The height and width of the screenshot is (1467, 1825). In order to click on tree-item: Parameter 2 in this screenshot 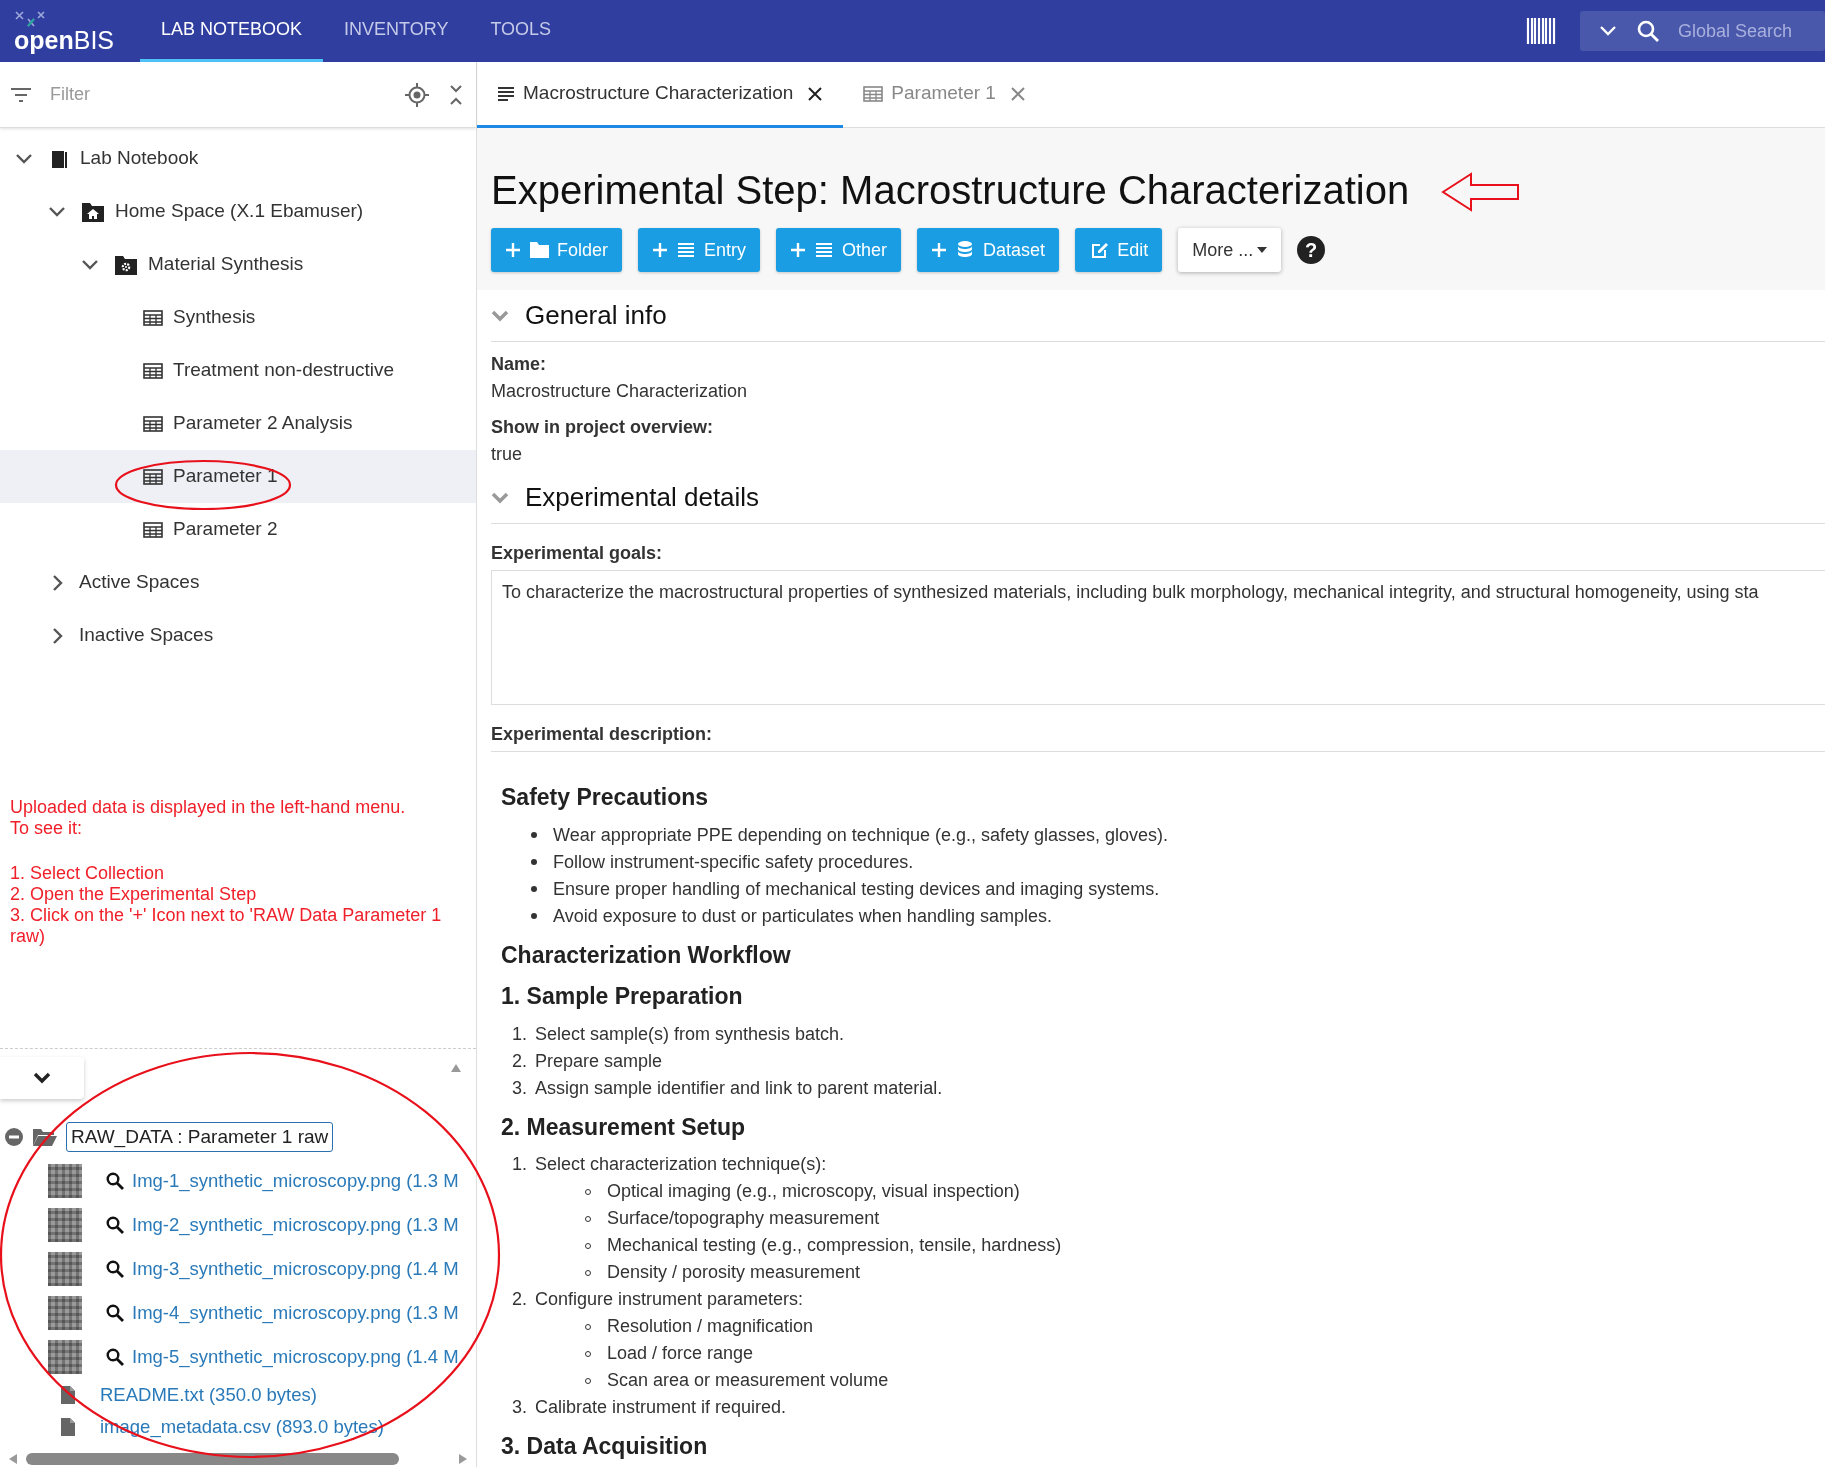, I will do `click(238, 529)`.